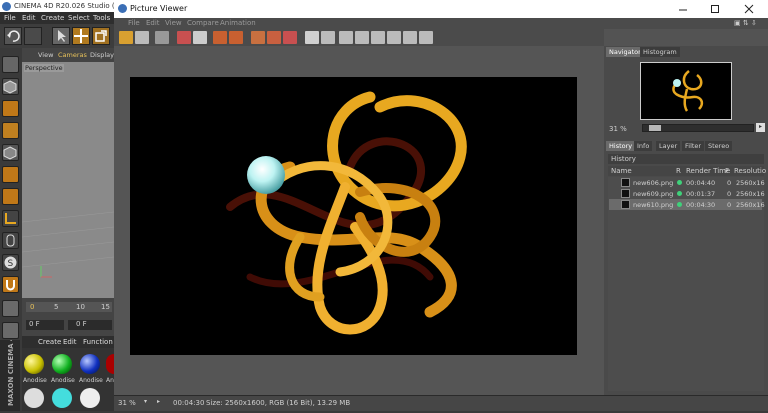 Image resolution: width=768 pixels, height=413 pixels. What do you see at coordinates (203, 23) in the screenshot?
I see `pv-menu-compare: Compare` at bounding box center [203, 23].